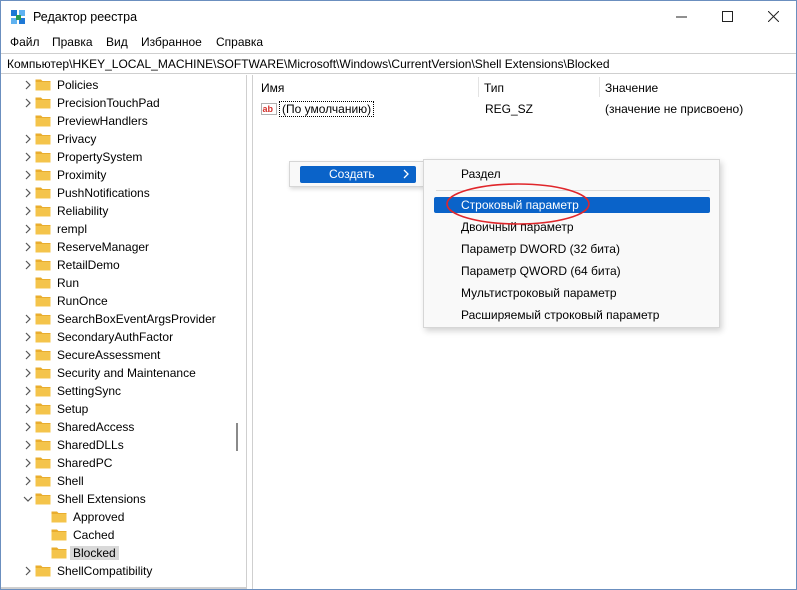 The image size is (797, 590). What do you see at coordinates (117, 157) in the screenshot?
I see `tree-item: PropertySystem` at bounding box center [117, 157].